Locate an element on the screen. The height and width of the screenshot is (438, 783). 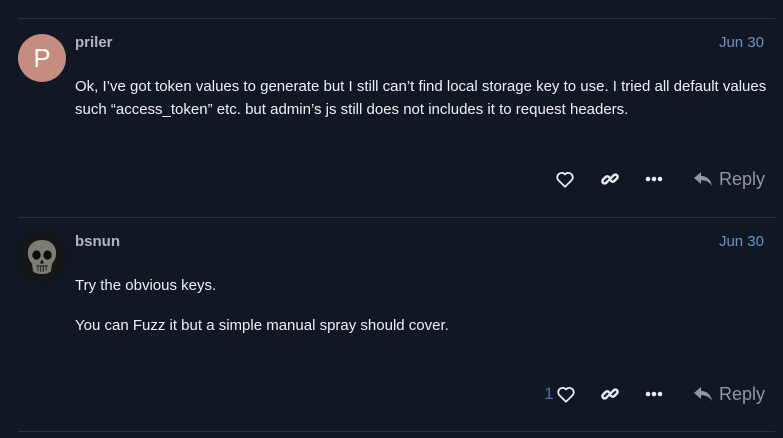
skull-avatar-icon is located at coordinates (42, 257).